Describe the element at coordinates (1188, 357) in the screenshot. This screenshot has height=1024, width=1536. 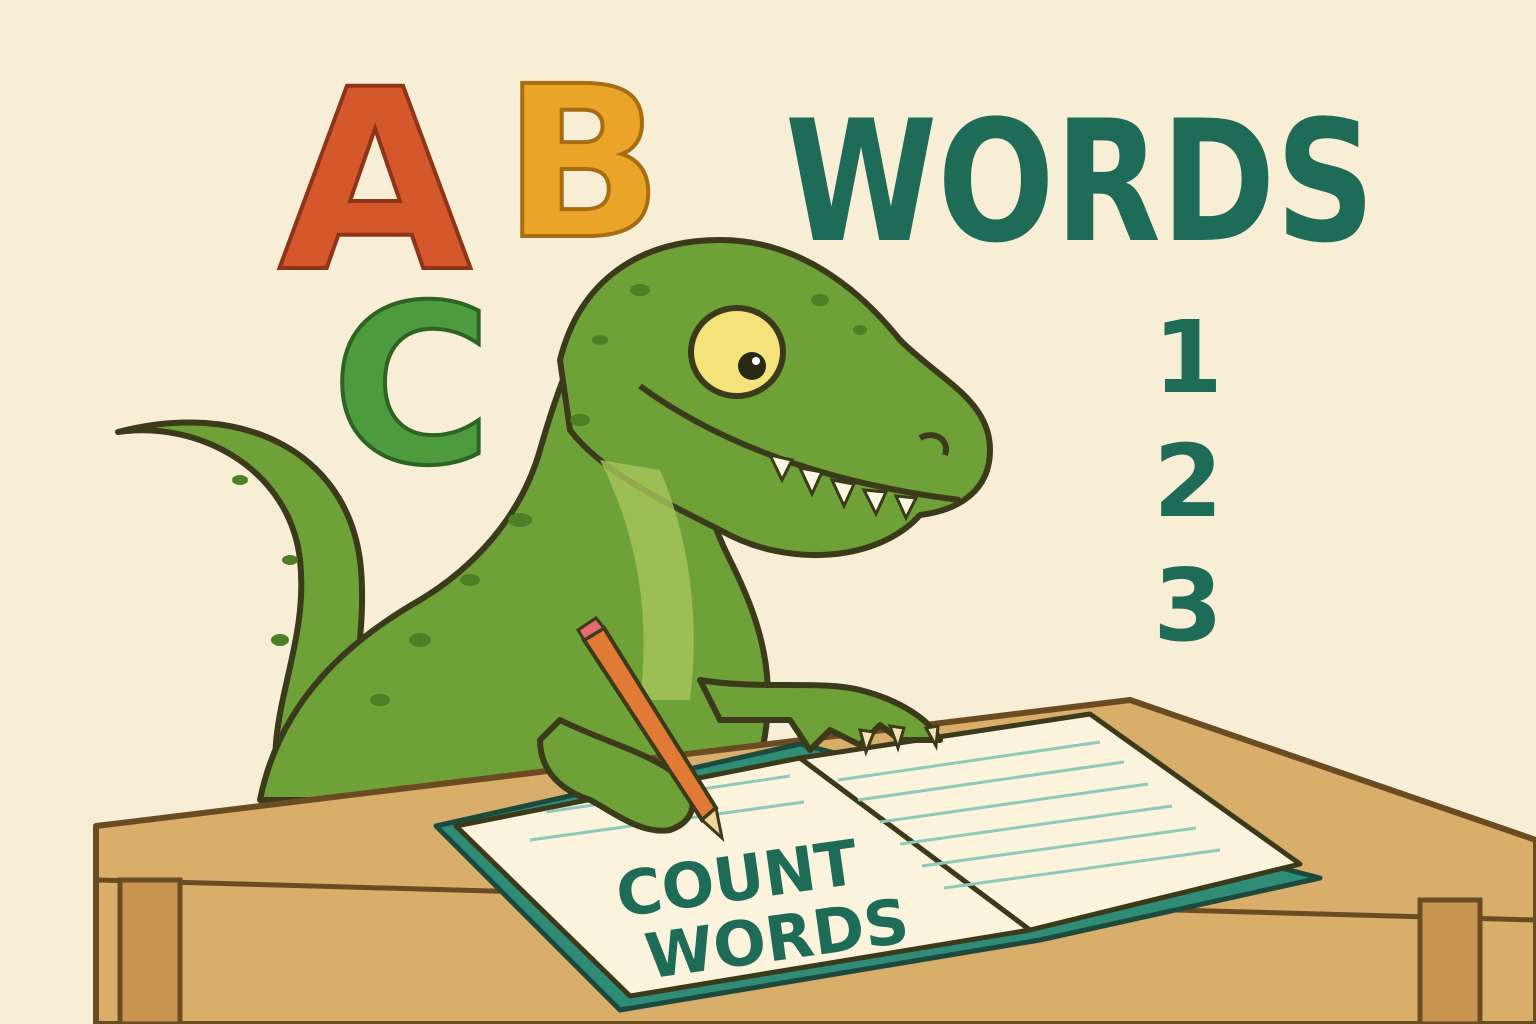
I see `number-1: 1` at that location.